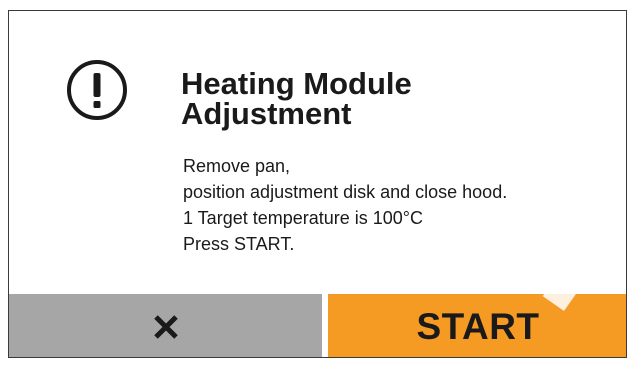 The image size is (637, 365). I want to click on cancel-button, so click(165, 325).